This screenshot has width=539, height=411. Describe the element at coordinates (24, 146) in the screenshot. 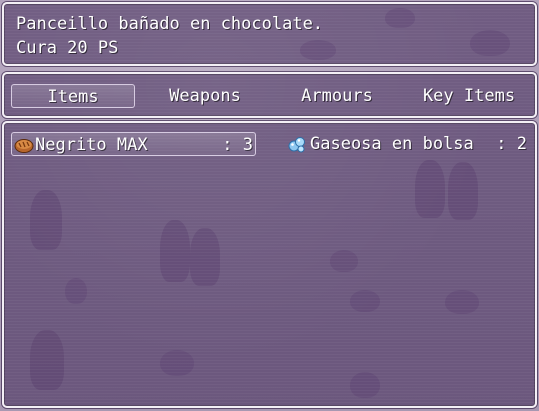

I see `bread-icon` at that location.